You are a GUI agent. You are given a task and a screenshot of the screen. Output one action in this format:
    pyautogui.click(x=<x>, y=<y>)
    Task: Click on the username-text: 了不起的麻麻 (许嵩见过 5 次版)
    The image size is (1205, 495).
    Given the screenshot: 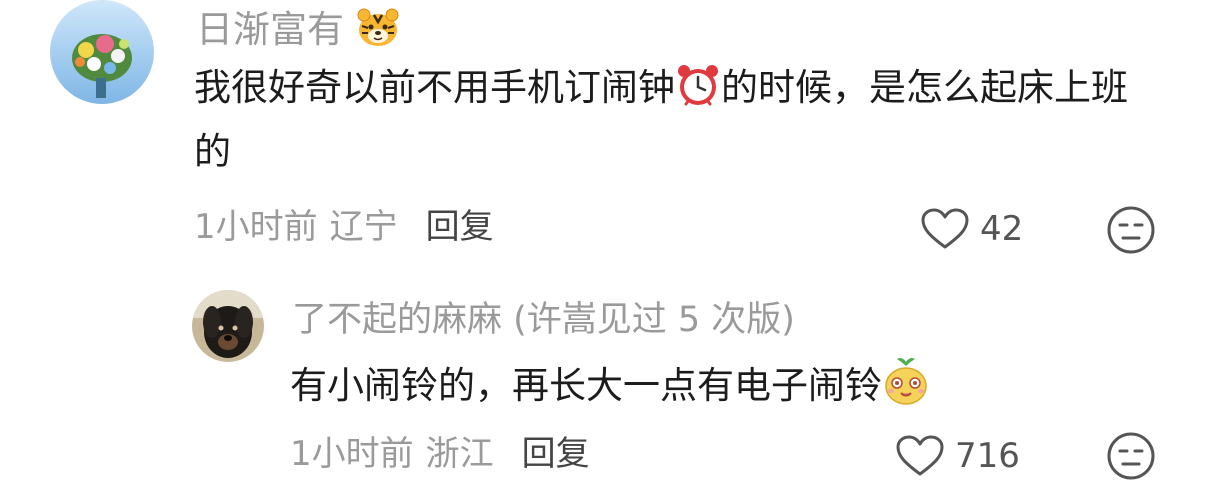 What is the action you would take?
    pyautogui.click(x=543, y=320)
    